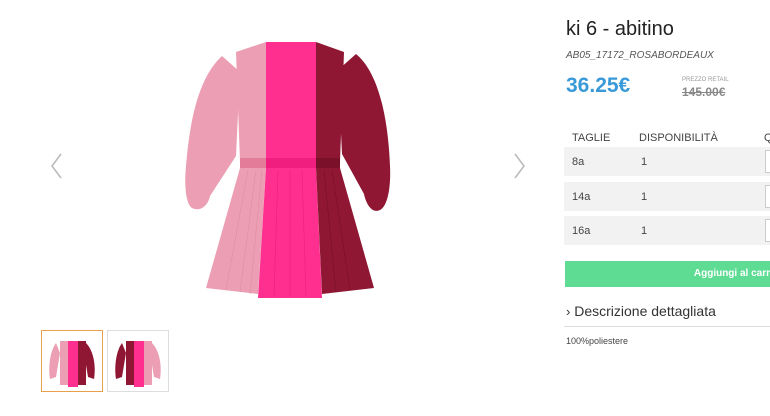 The image size is (770, 416). What do you see at coordinates (640, 55) in the screenshot?
I see `product-sku: AB05_17172_ROSABORDEAUX` at bounding box center [640, 55].